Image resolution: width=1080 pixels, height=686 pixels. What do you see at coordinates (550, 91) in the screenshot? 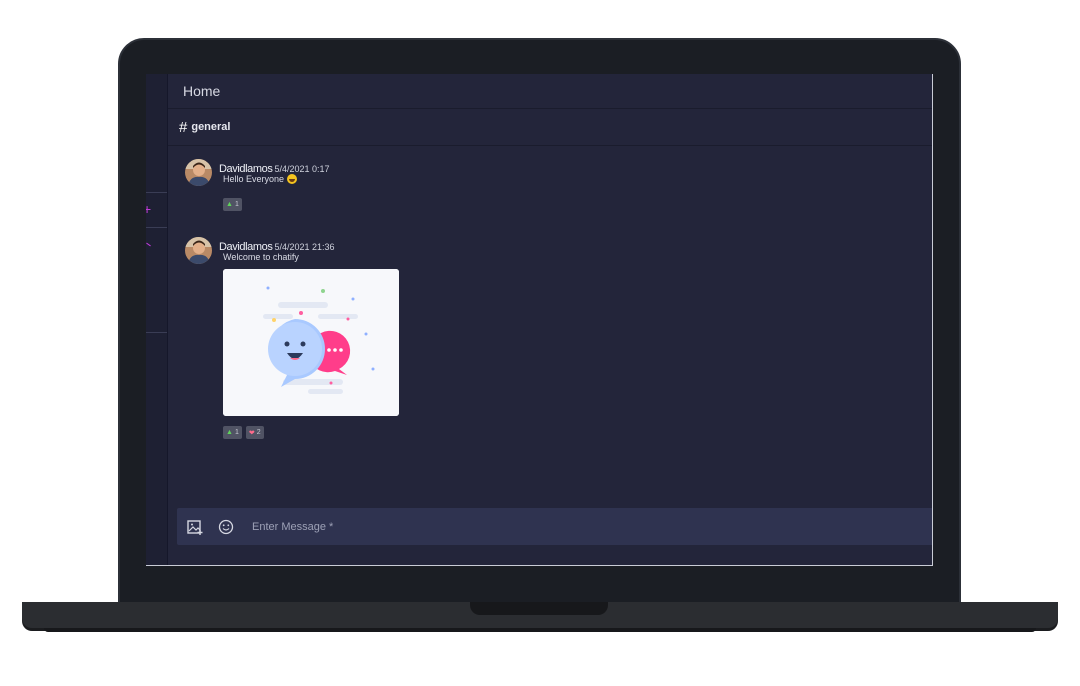
I see `top-bar: Home` at bounding box center [550, 91].